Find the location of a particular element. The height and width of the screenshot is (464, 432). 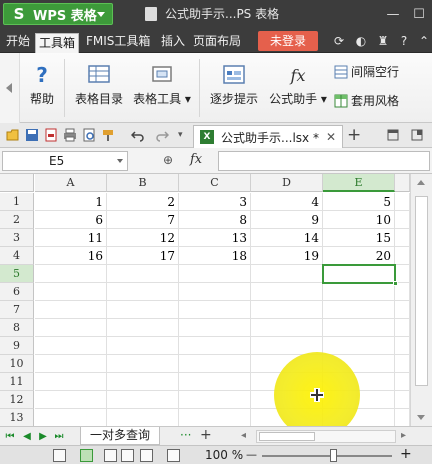

menu-item-page-layout: 页面布局 is located at coordinates (217, 41).